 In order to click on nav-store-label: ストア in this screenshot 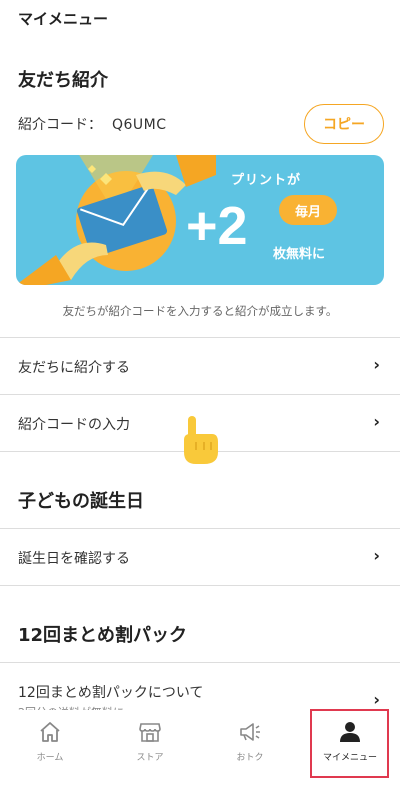, I will do `click(150, 758)`.